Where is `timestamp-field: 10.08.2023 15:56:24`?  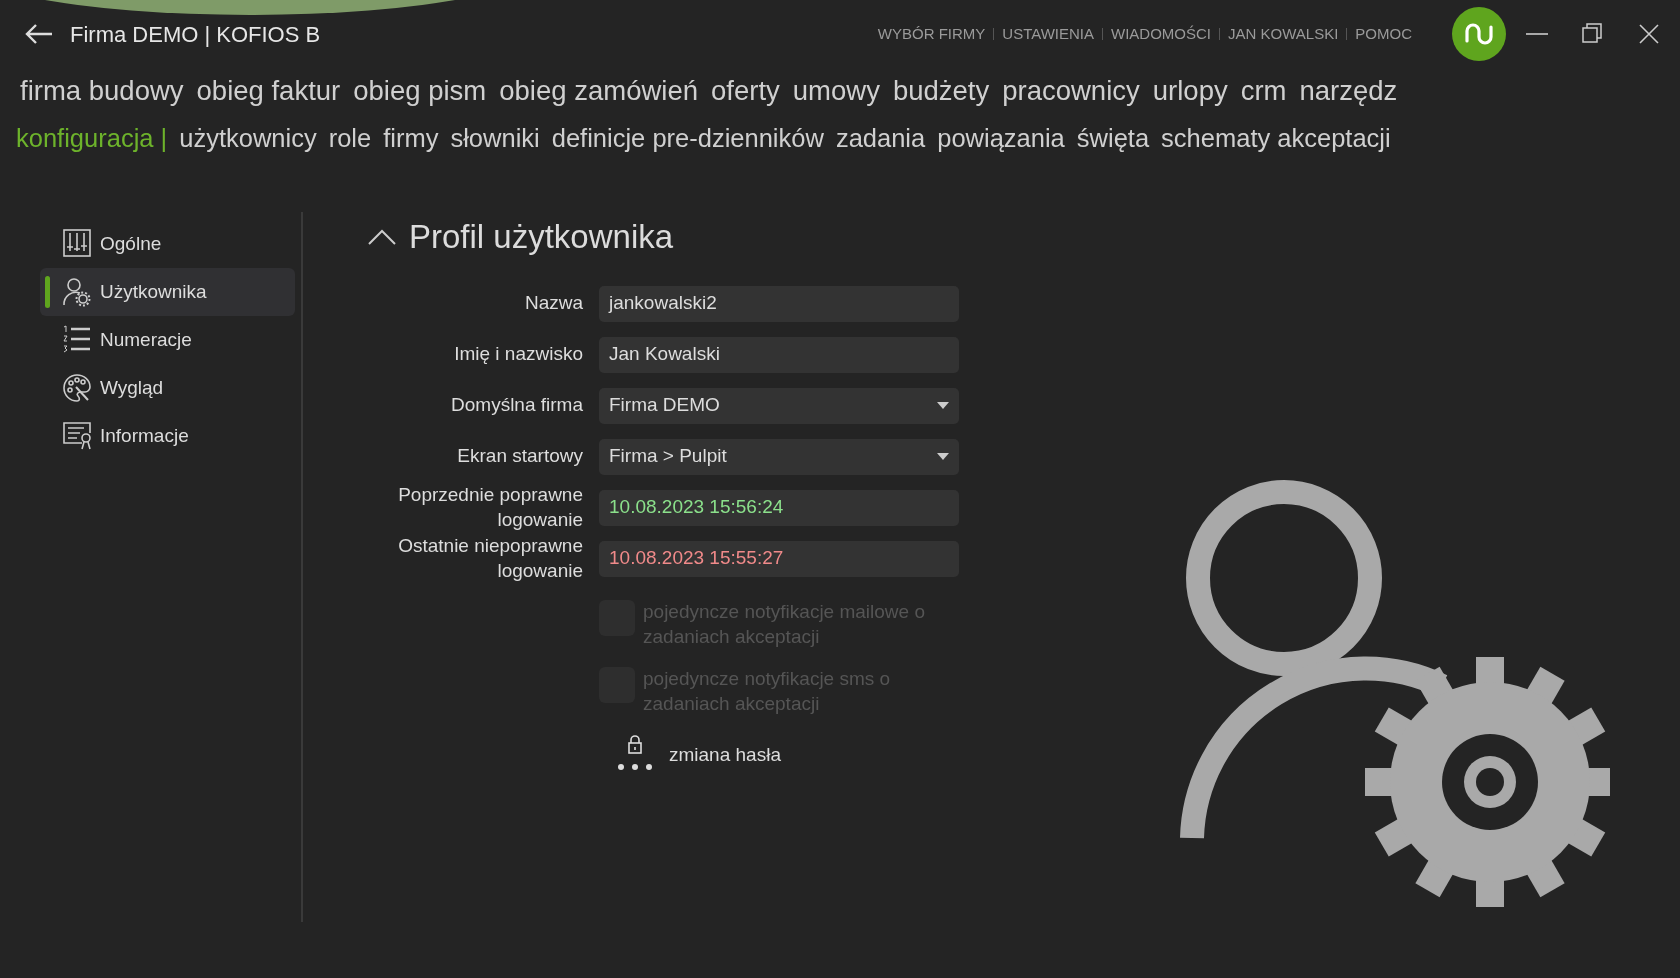 timestamp-field: 10.08.2023 15:56:24 is located at coordinates (779, 507).